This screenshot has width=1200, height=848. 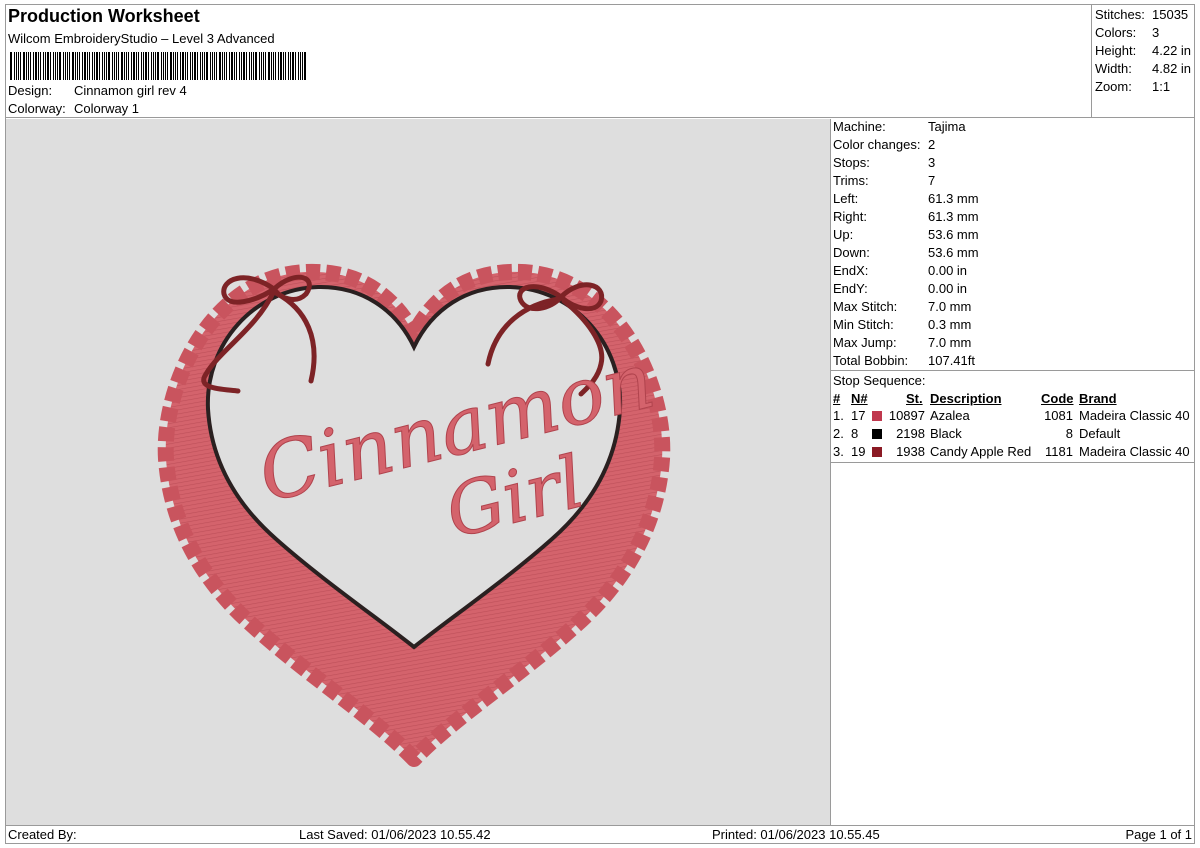 What do you see at coordinates (850, 288) in the screenshot?
I see `info-label: EndY:` at bounding box center [850, 288].